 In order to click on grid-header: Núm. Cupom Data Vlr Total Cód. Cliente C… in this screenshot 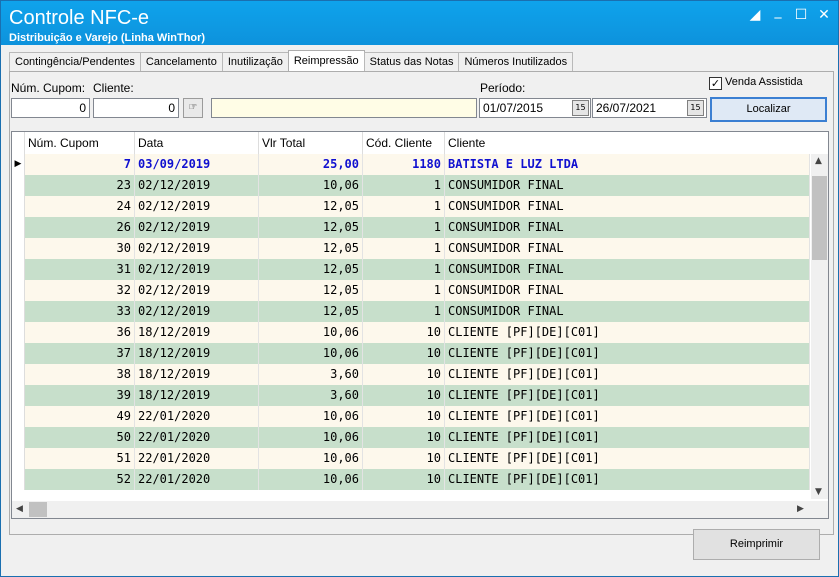, I will do `click(411, 143)`.